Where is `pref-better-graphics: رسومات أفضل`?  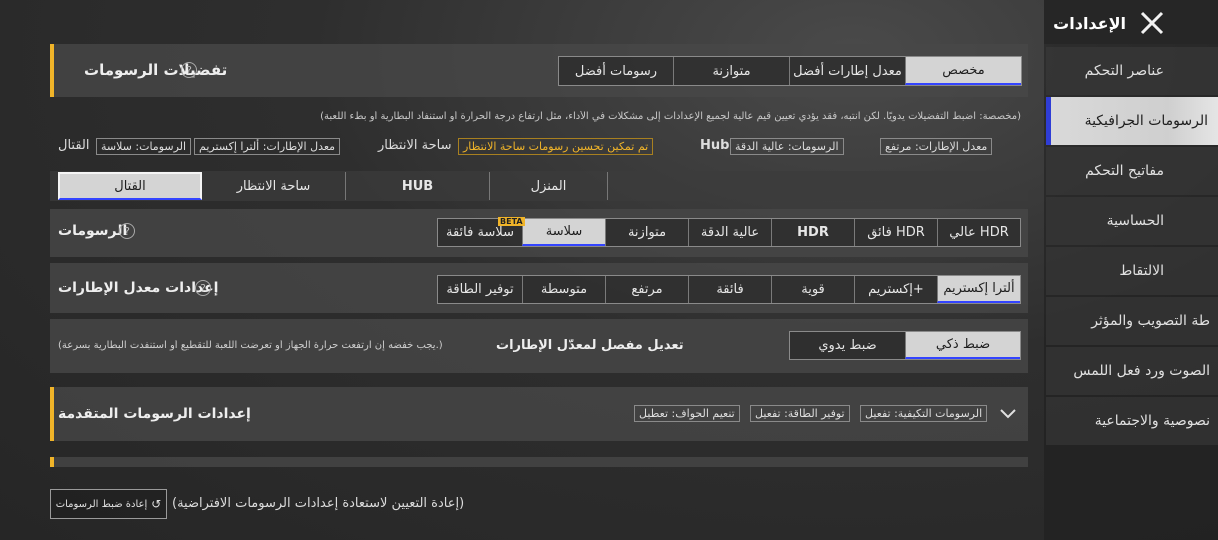
pref-better-graphics: رسومات أفضل is located at coordinates (616, 71).